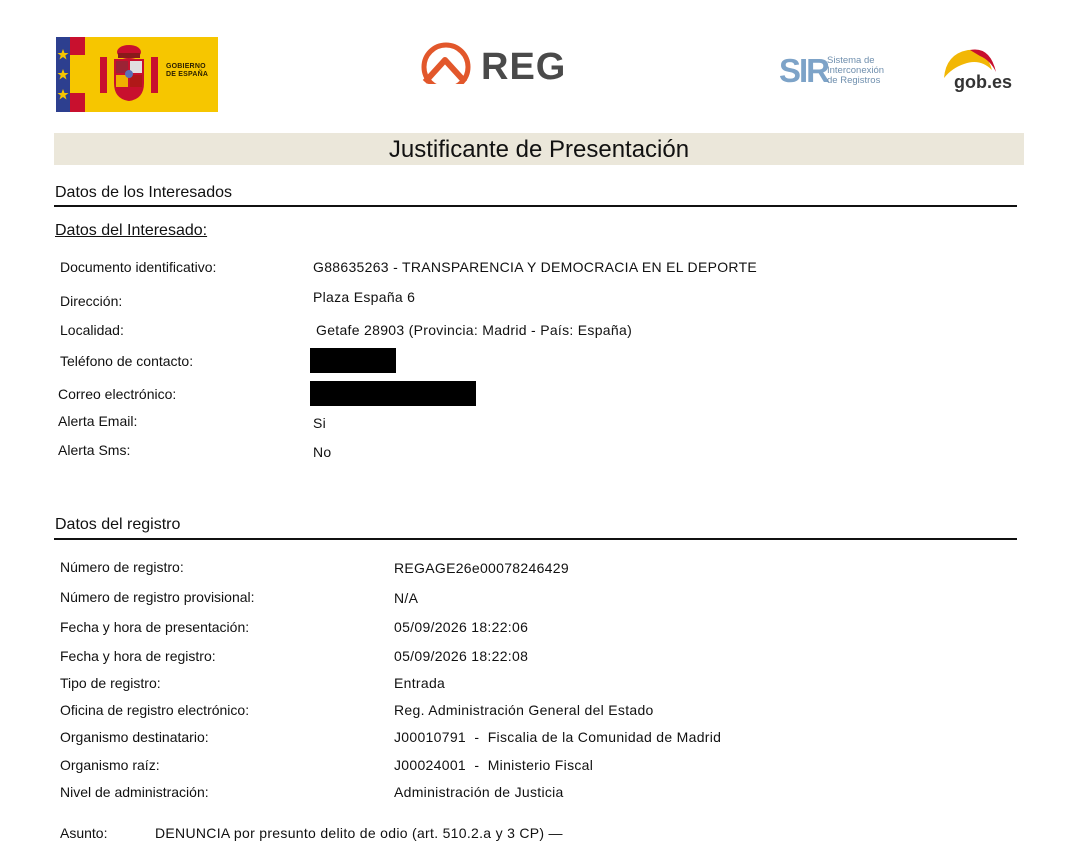 The image size is (1079, 844). What do you see at coordinates (138, 267) in the screenshot?
I see `documento-label: Documento identificativo:` at bounding box center [138, 267].